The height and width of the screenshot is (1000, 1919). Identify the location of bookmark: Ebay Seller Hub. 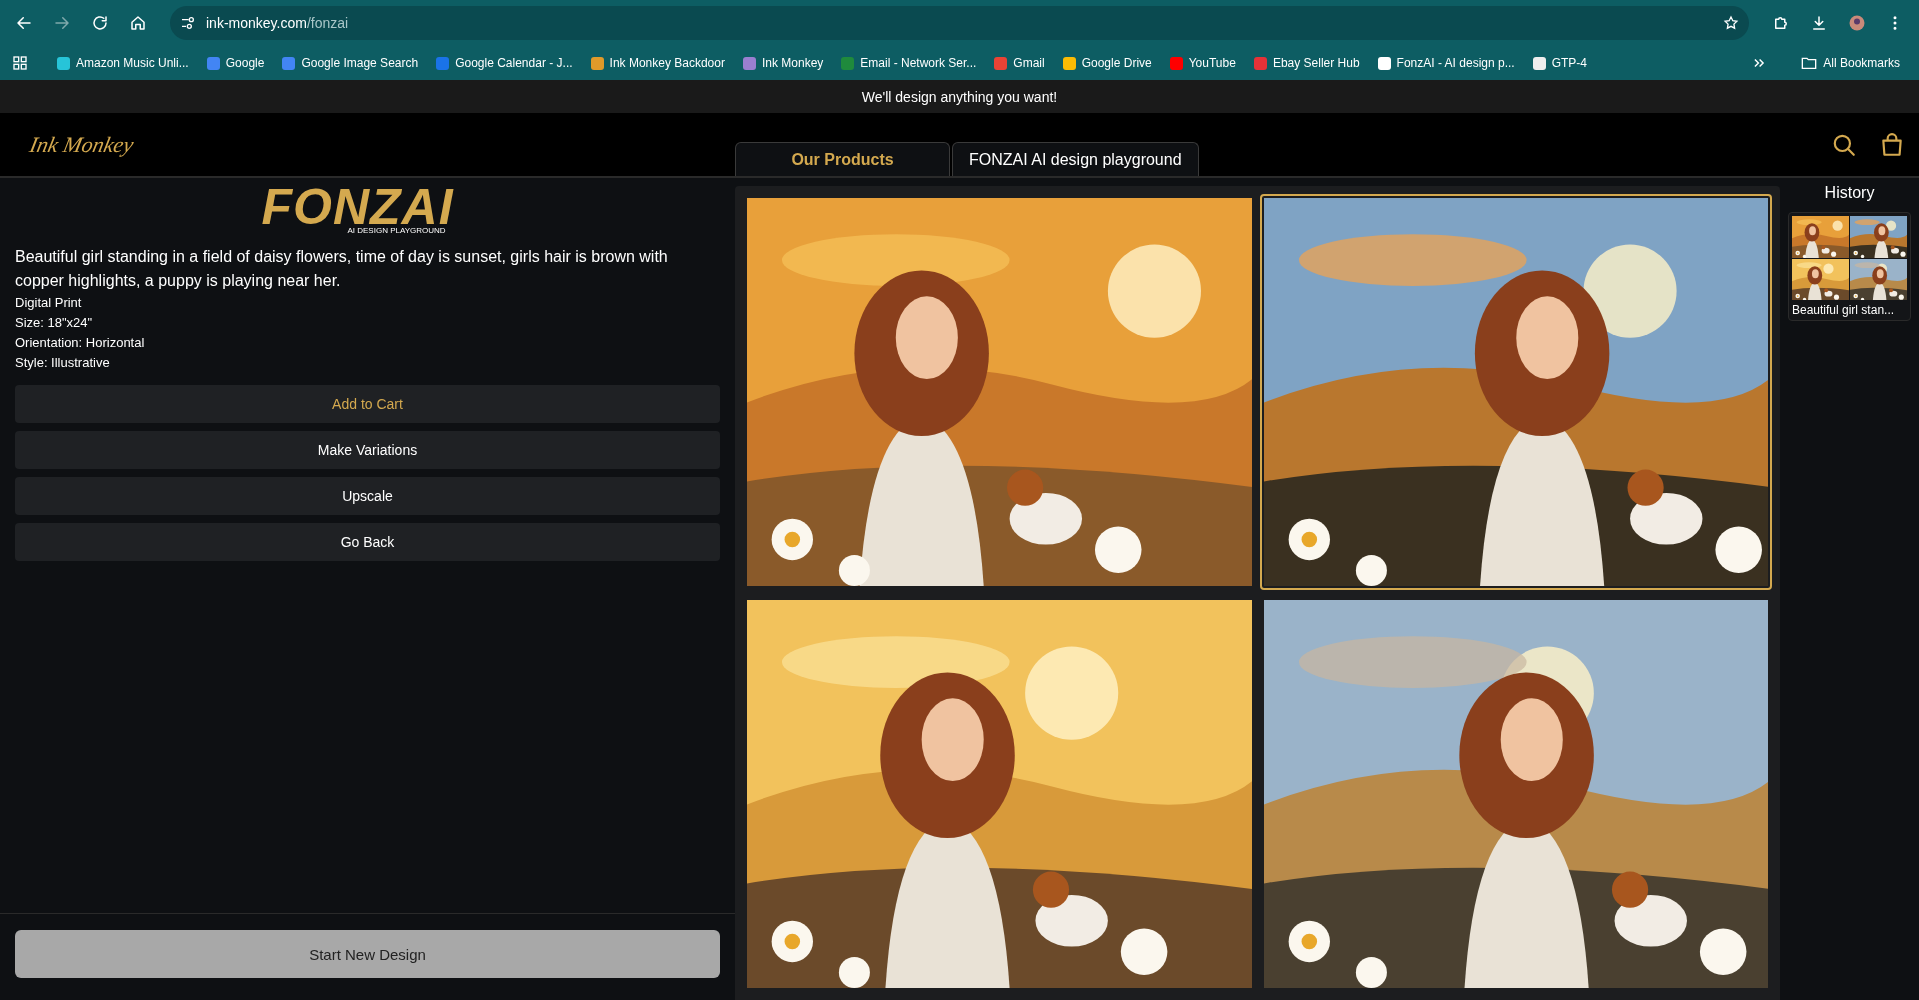
(1306, 63).